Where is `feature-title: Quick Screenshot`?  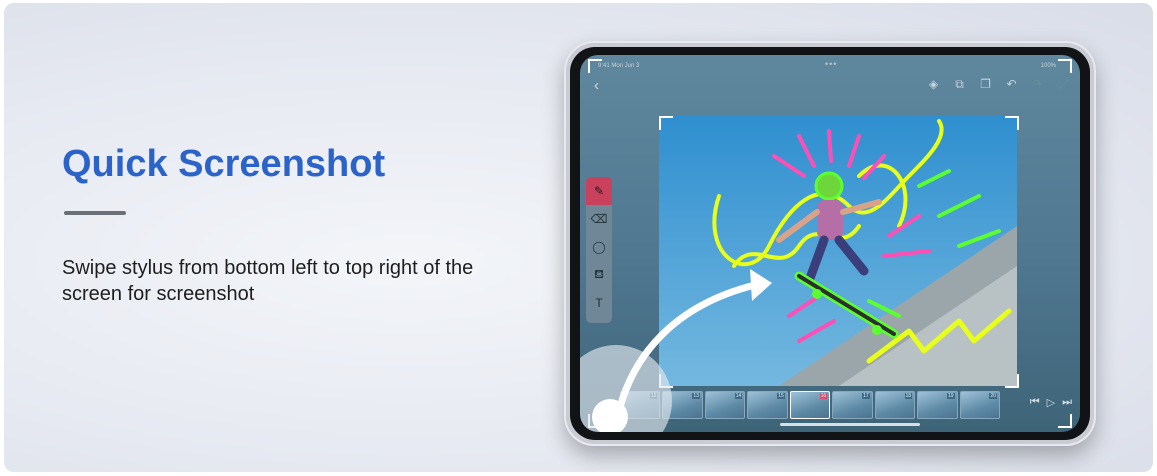 feature-title: Quick Screenshot is located at coordinates (224, 164).